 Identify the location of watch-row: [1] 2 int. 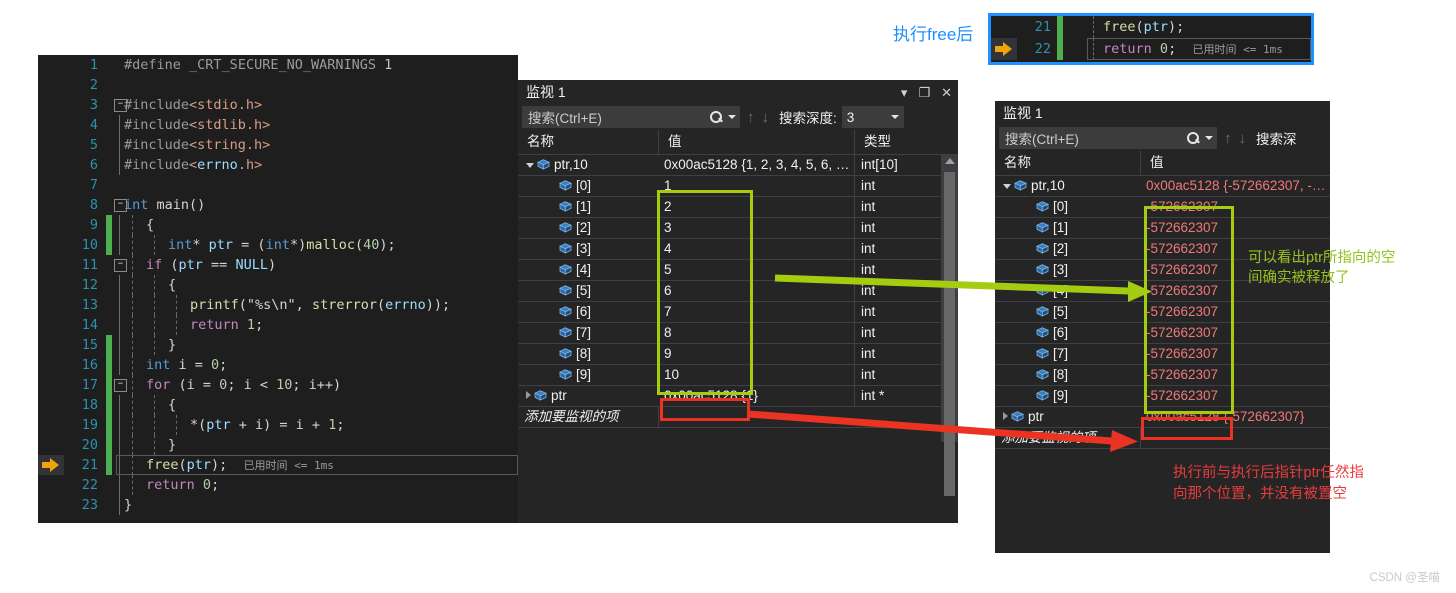
(738, 207).